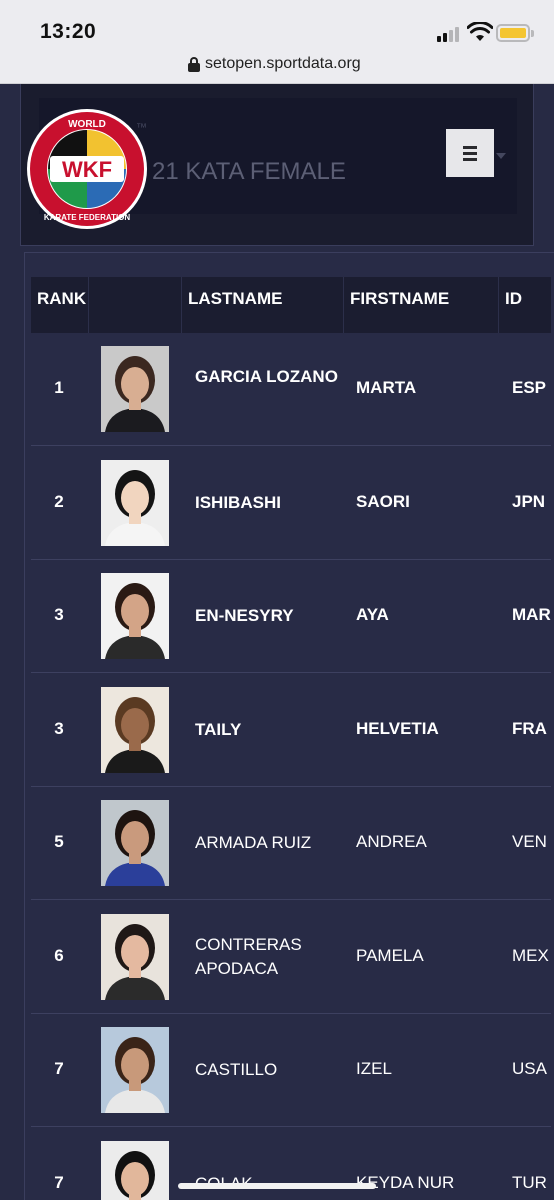 This screenshot has height=1200, width=554. I want to click on firstname-cell: KEYDA NUR, so click(405, 1182).